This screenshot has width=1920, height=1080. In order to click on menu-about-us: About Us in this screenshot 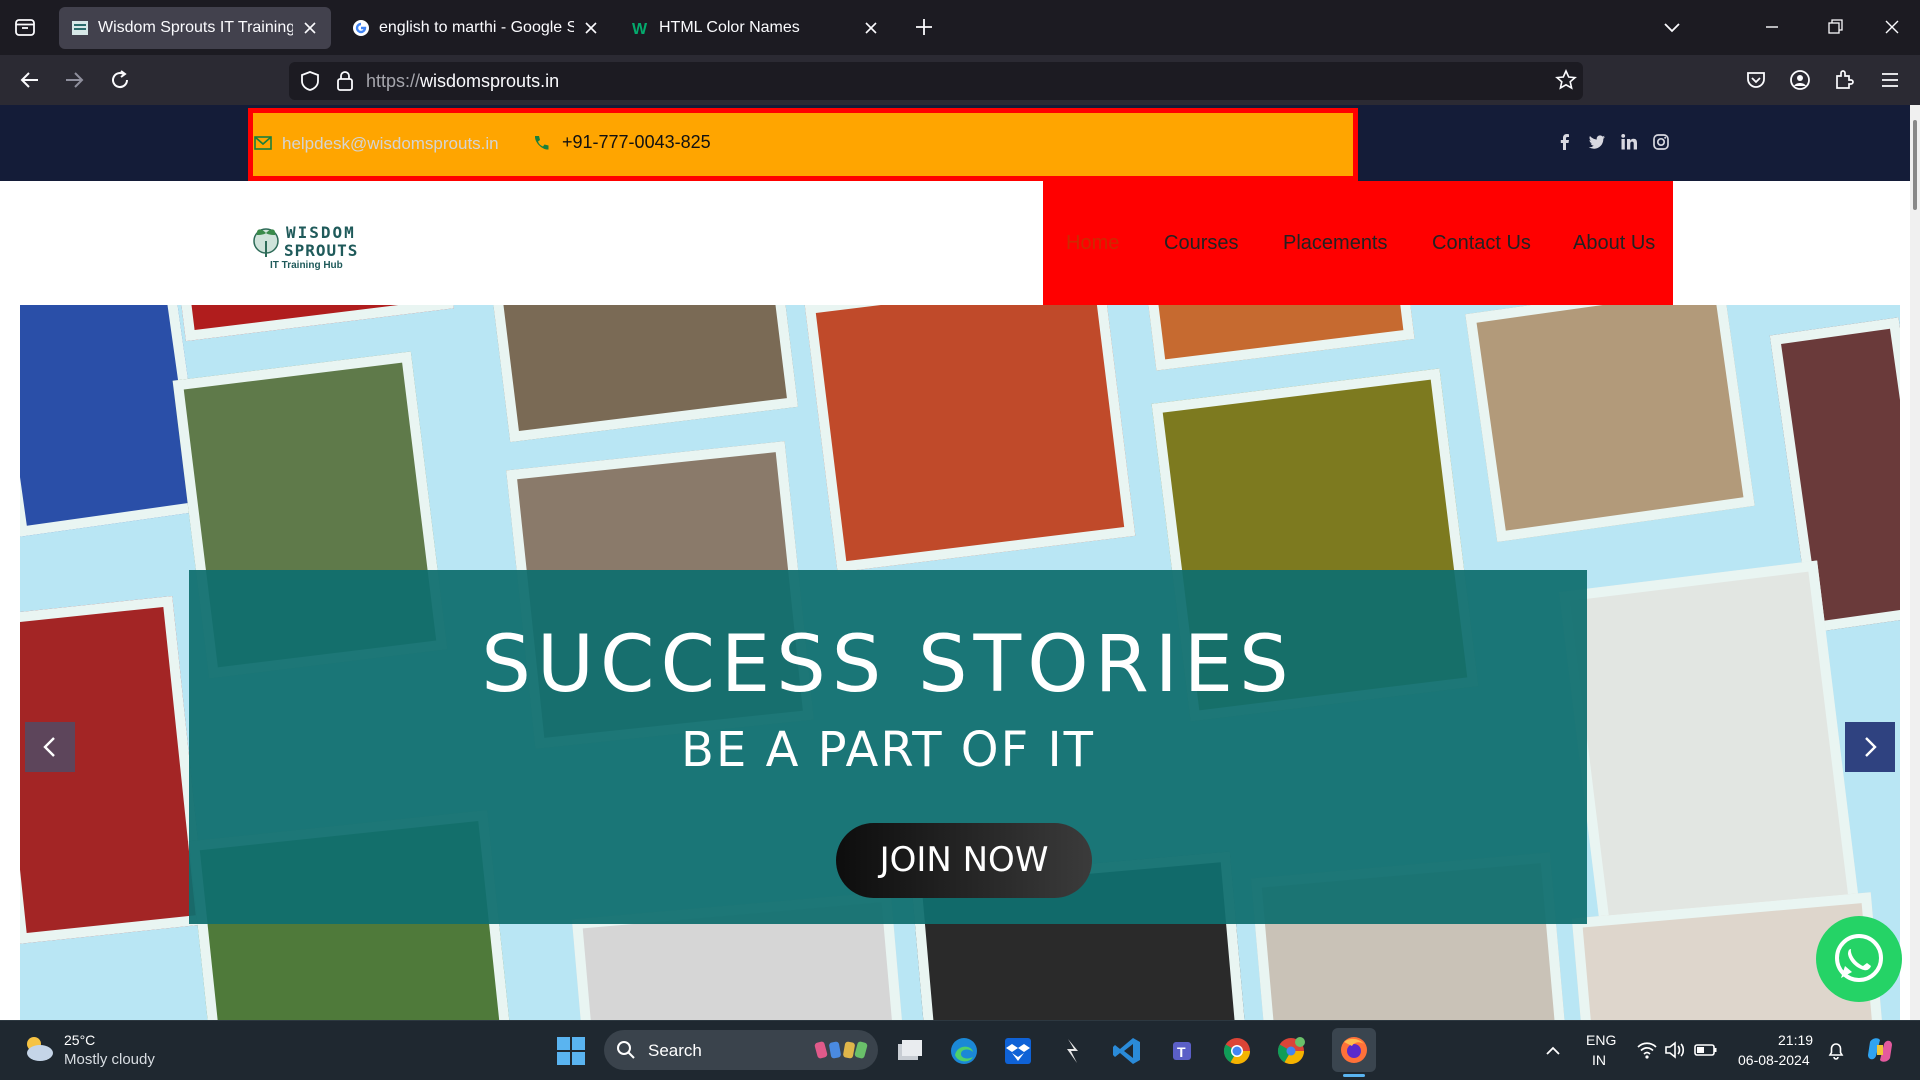, I will do `click(1614, 243)`.